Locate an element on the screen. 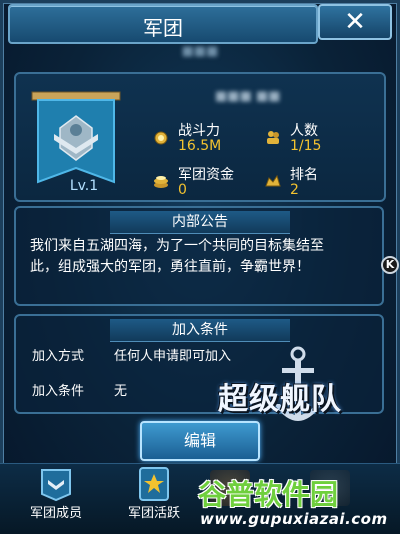 This screenshot has width=400, height=534. tab-label: 军团活跃 is located at coordinates (153, 513).